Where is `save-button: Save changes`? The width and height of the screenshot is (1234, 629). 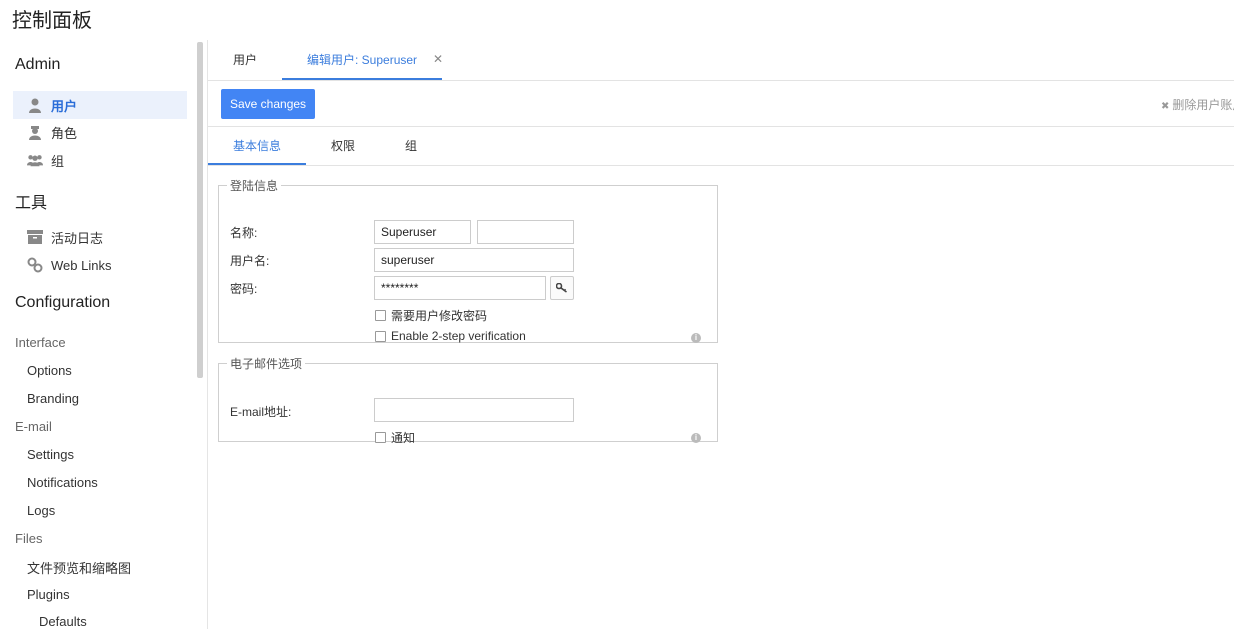
save-button: Save changes is located at coordinates (268, 104).